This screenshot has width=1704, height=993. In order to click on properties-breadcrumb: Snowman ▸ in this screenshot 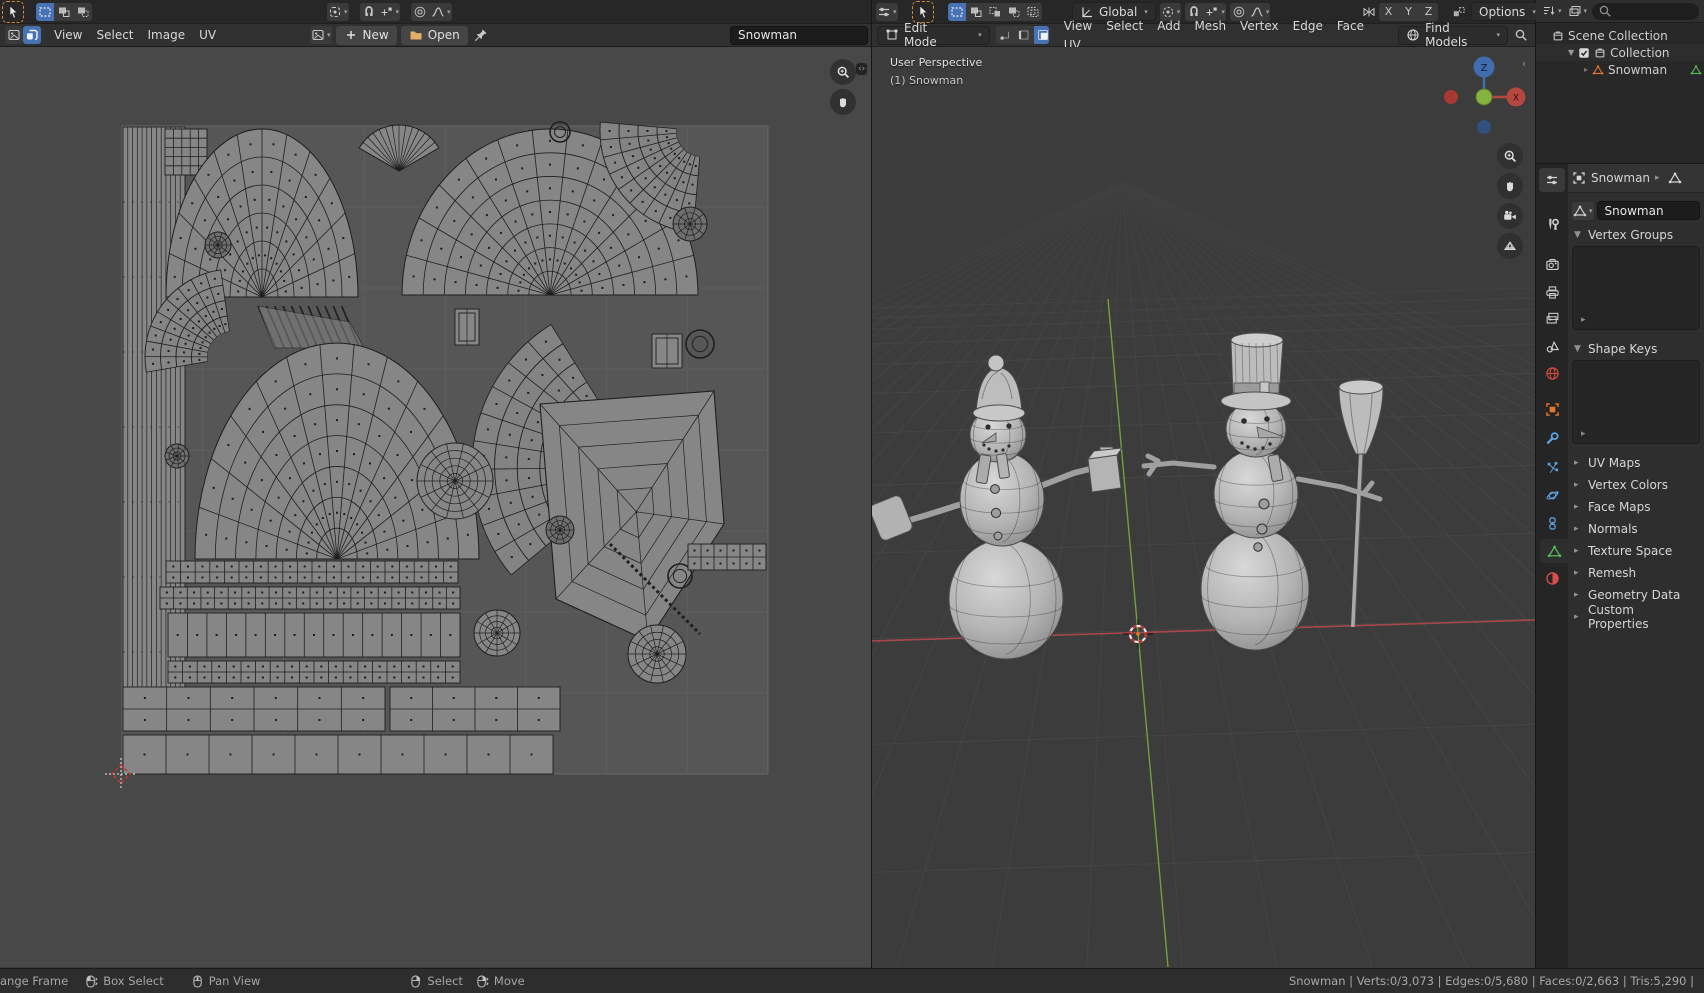, I will do `click(1636, 178)`.